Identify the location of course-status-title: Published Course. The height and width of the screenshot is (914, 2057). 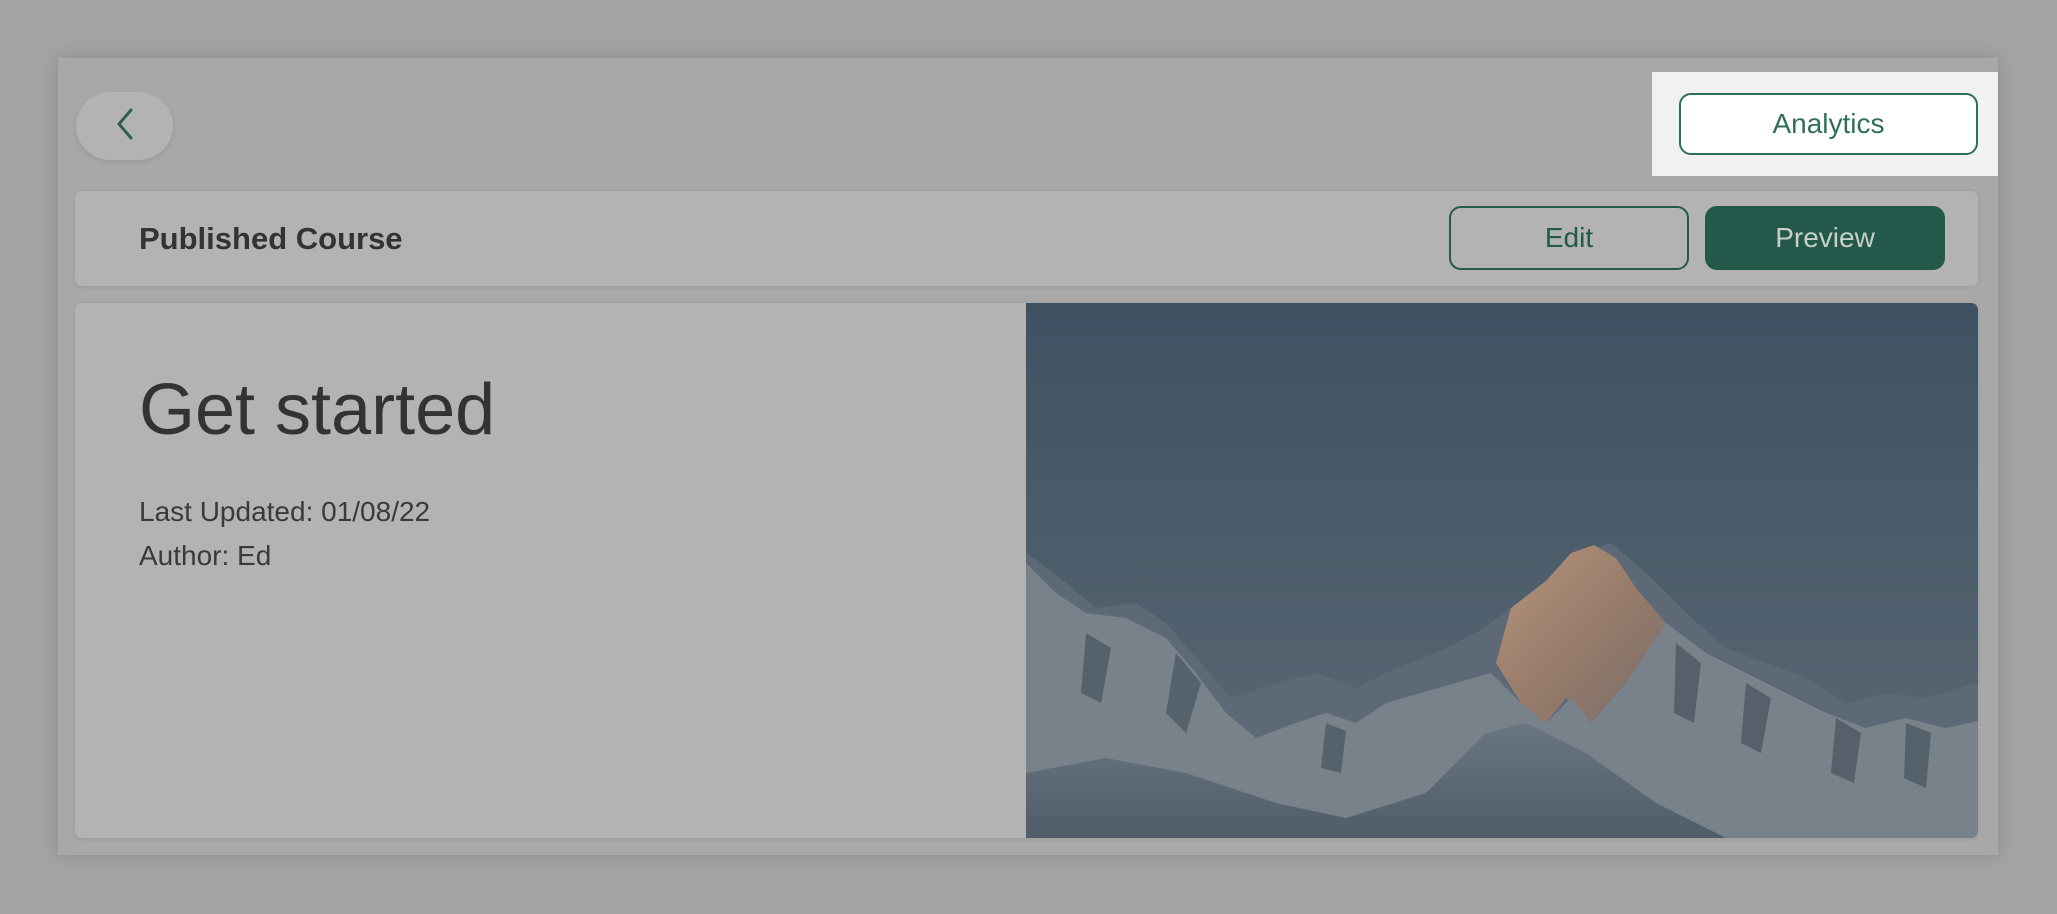
(271, 238).